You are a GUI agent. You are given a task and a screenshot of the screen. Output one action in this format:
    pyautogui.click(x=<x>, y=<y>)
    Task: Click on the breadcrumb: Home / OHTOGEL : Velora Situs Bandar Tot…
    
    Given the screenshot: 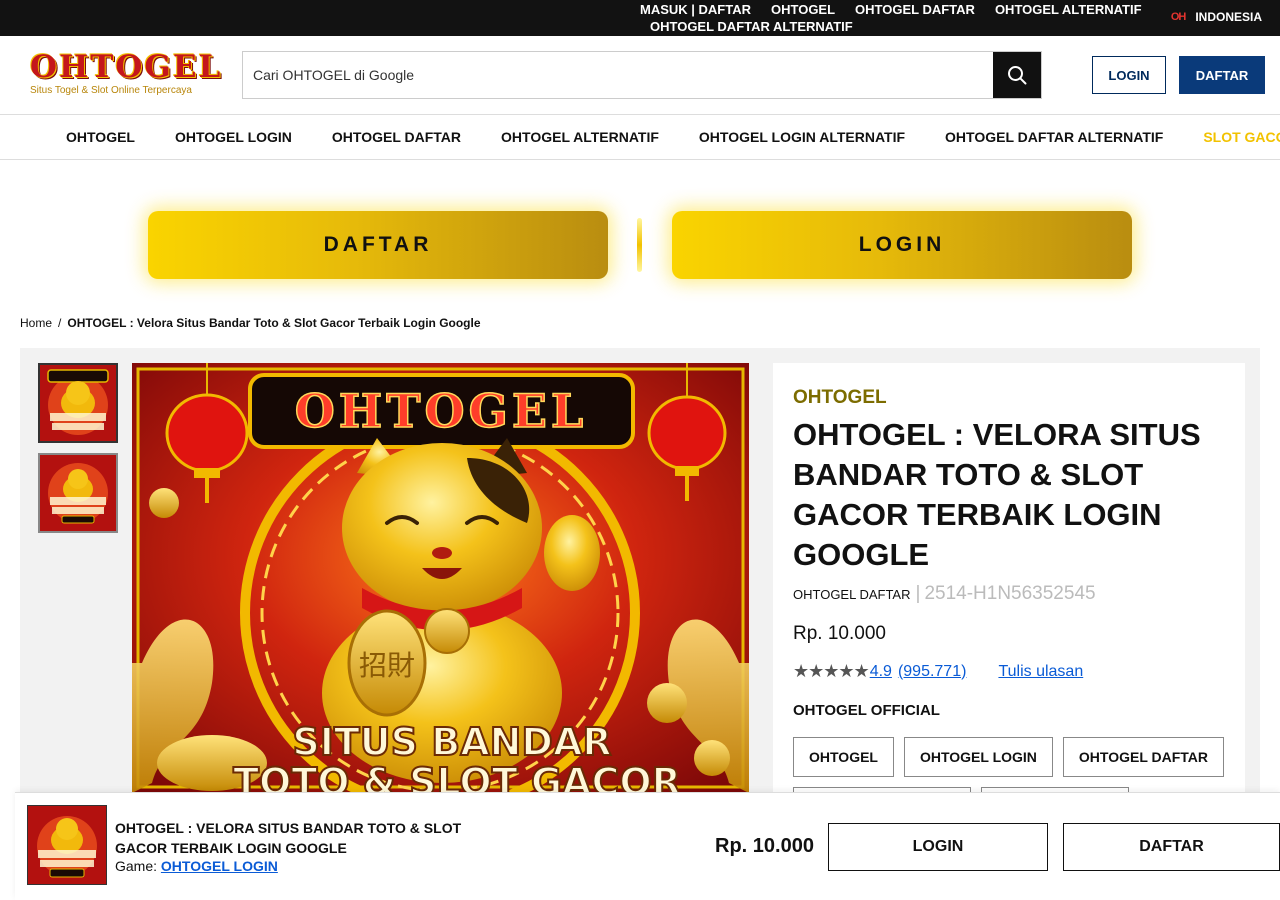 What is the action you would take?
    pyautogui.click(x=250, y=323)
    